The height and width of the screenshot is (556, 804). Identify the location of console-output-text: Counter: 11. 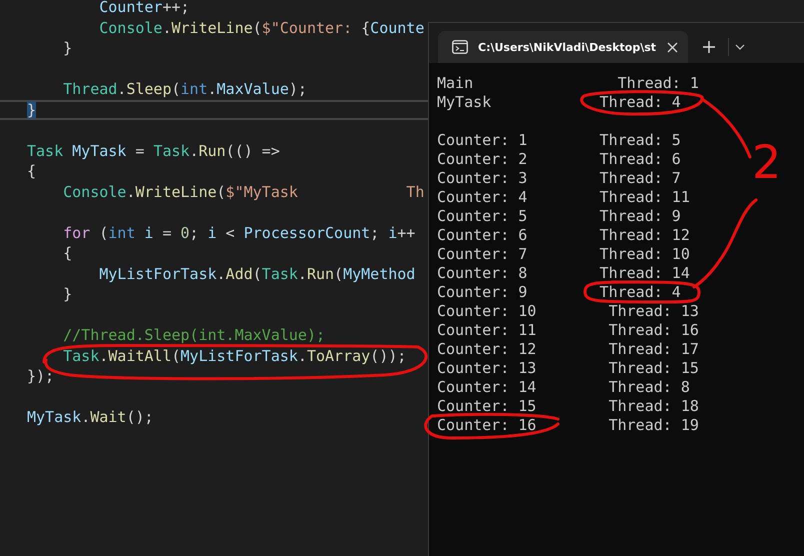
(486, 329).